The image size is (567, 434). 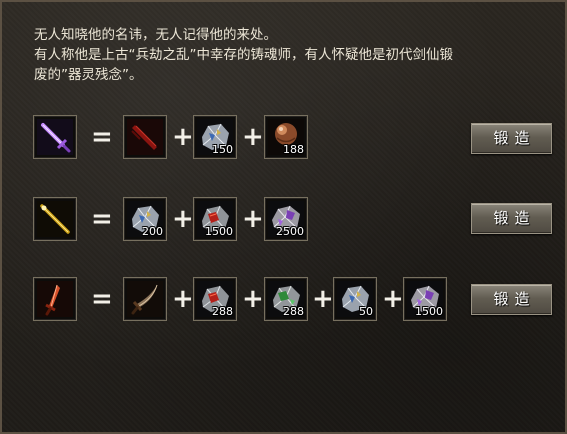 I want to click on ingredient-quantity: 200, so click(x=152, y=231).